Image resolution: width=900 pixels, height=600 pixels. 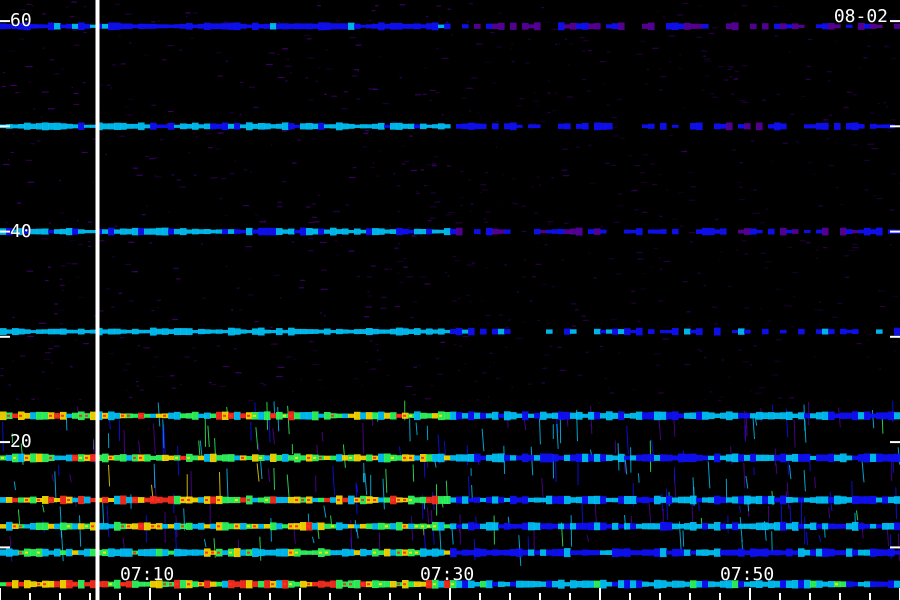 What do you see at coordinates (390, 596) in the screenshot?
I see `x-tick` at bounding box center [390, 596].